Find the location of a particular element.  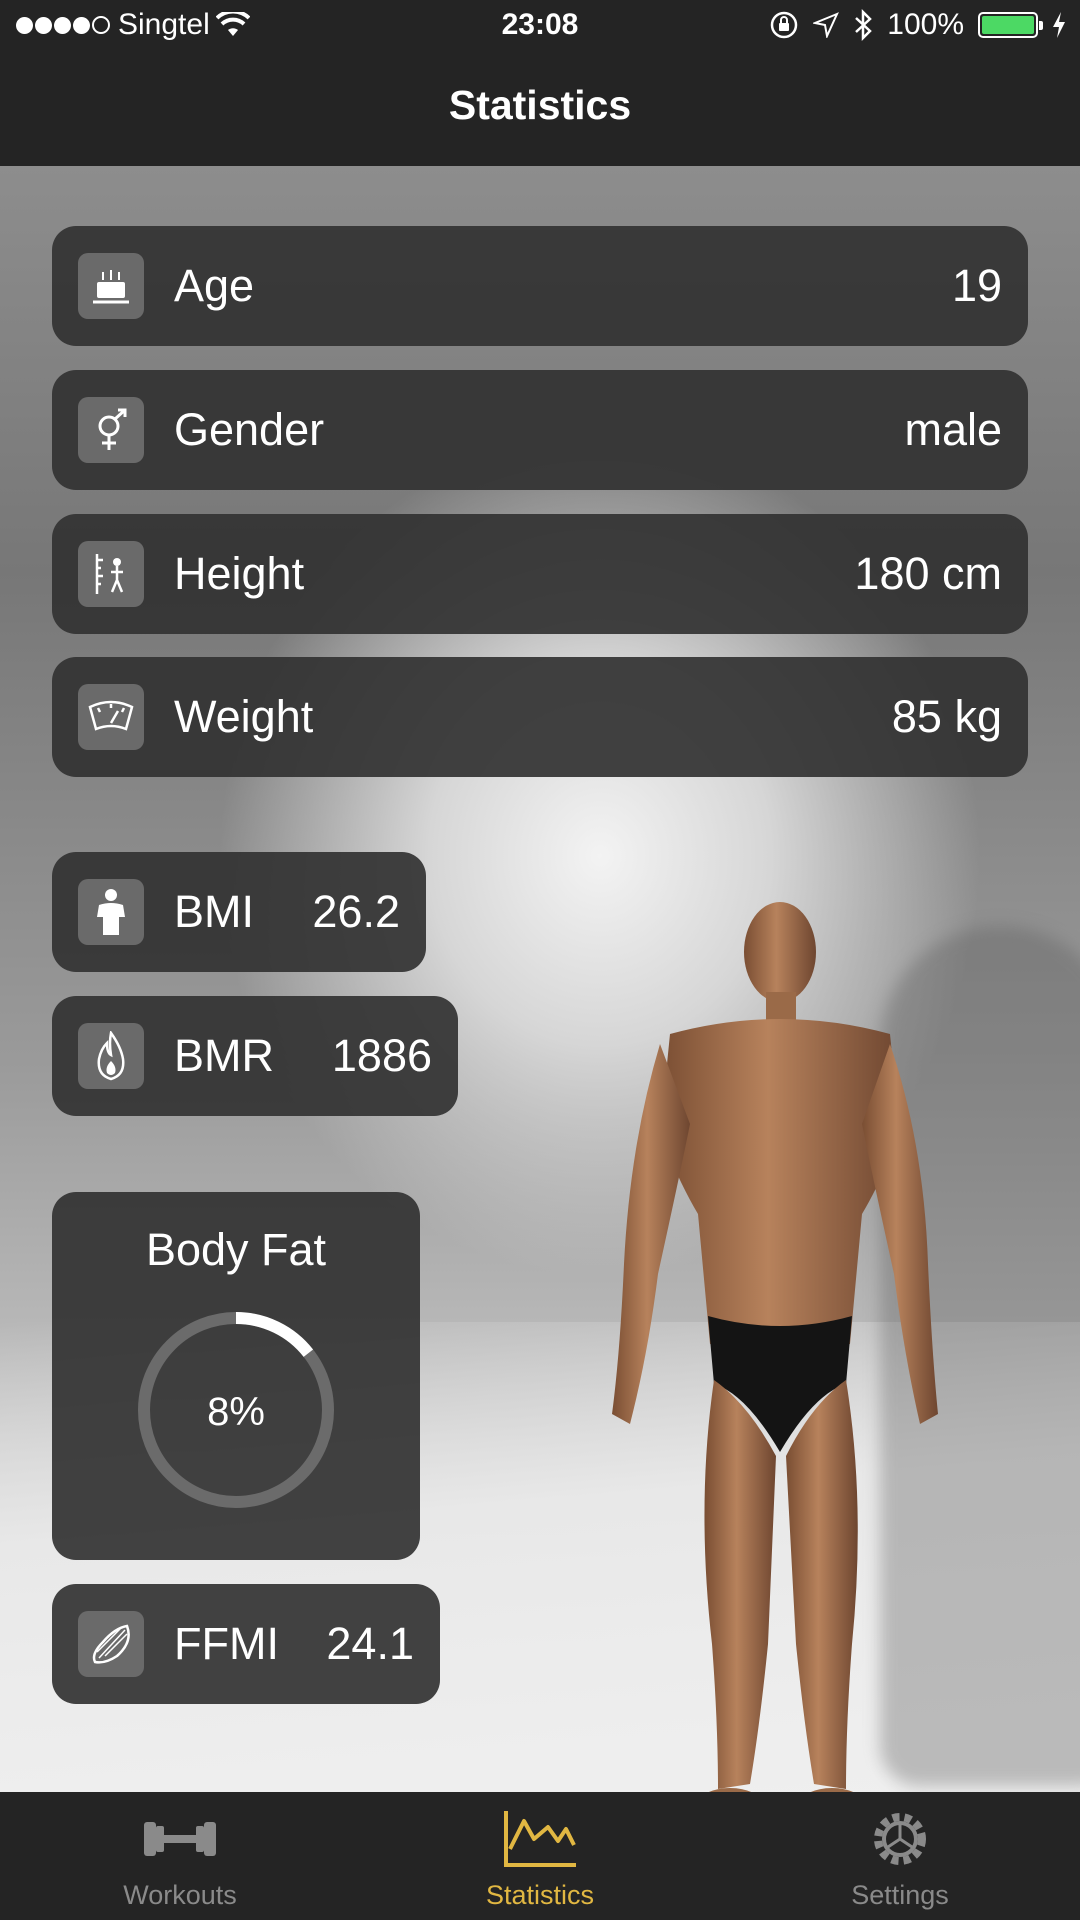

battery-percent: 100% is located at coordinates (925, 24).